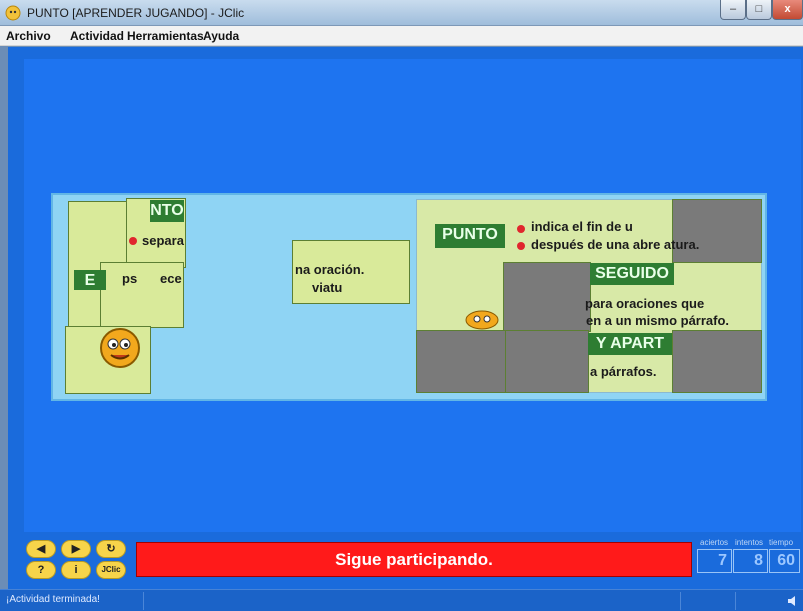  Describe the element at coordinates (4, 317) in the screenshot. I see `window-border` at that location.